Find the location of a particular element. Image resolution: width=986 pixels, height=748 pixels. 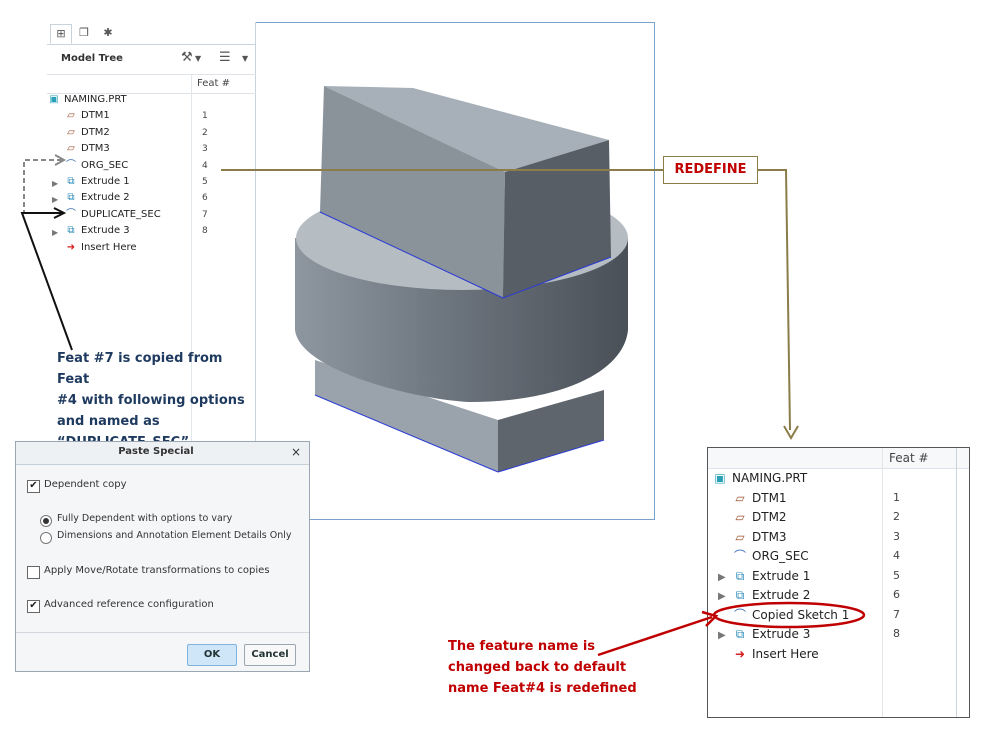

model-tree-tab-icon: ⊞ is located at coordinates (61, 34).